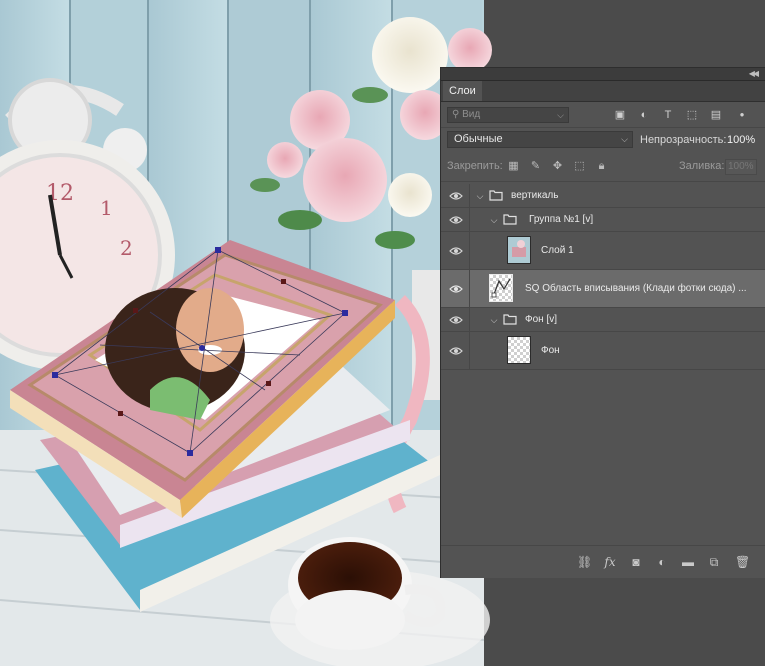 This screenshot has height=666, width=765. What do you see at coordinates (456, 114) in the screenshot?
I see `search-icon: ⚲` at bounding box center [456, 114].